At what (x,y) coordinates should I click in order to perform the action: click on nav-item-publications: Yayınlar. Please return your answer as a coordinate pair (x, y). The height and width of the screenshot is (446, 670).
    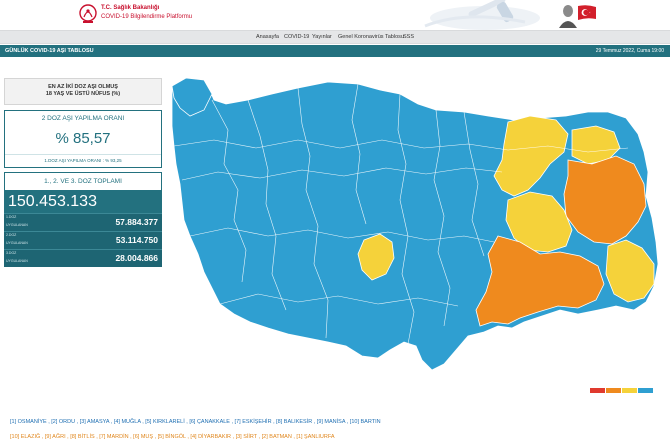
    Looking at the image, I should click on (322, 37).